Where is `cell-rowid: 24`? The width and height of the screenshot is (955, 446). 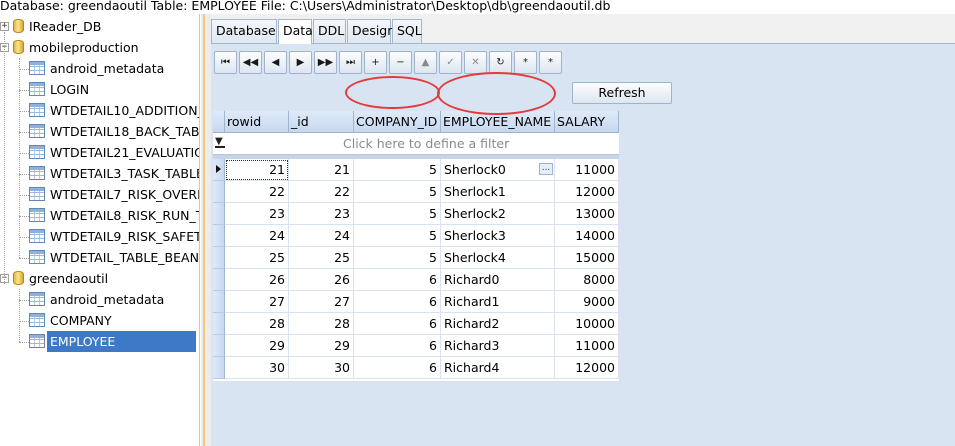
cell-rowid: 24 is located at coordinates (257, 236).